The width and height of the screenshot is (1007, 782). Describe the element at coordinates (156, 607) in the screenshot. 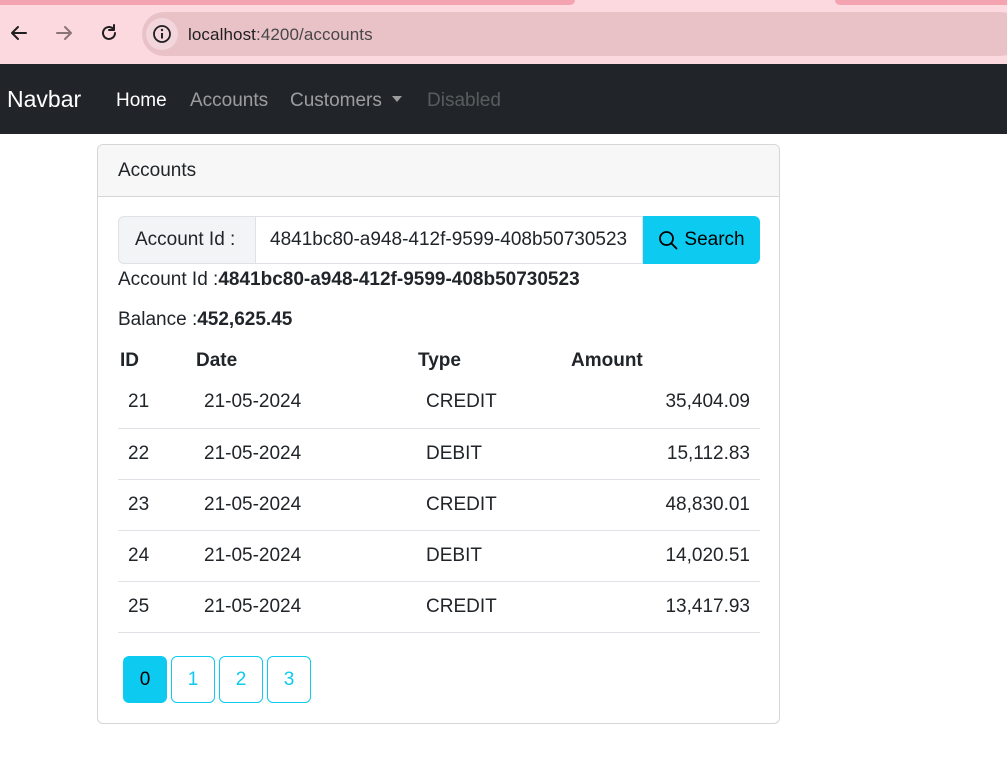

I see `cell-id: 25` at that location.